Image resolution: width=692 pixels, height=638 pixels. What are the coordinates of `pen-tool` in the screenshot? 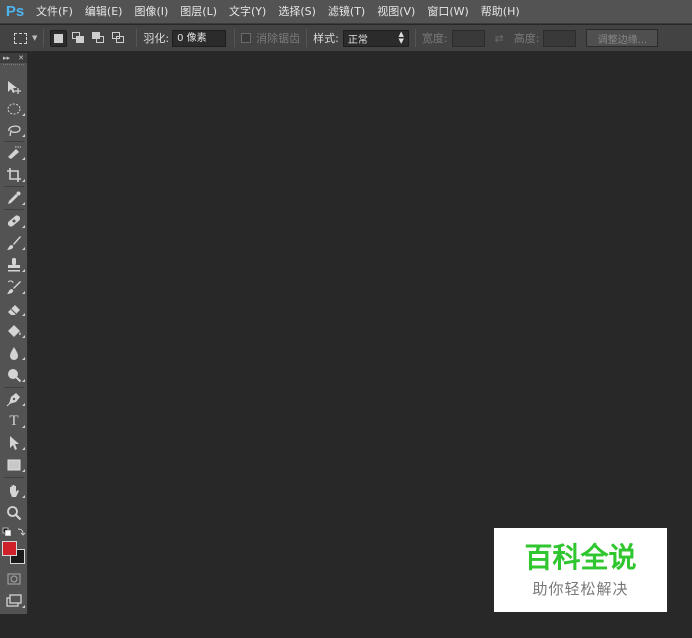 It's located at (14, 399).